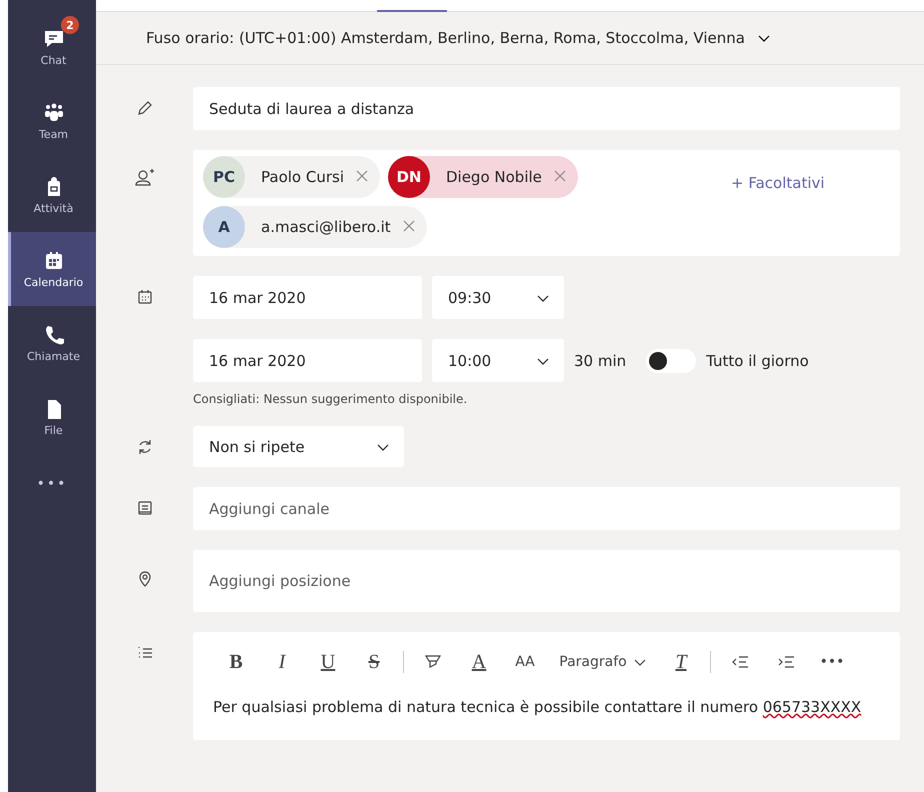  I want to click on sidebar-item: Chiamate, so click(52, 343).